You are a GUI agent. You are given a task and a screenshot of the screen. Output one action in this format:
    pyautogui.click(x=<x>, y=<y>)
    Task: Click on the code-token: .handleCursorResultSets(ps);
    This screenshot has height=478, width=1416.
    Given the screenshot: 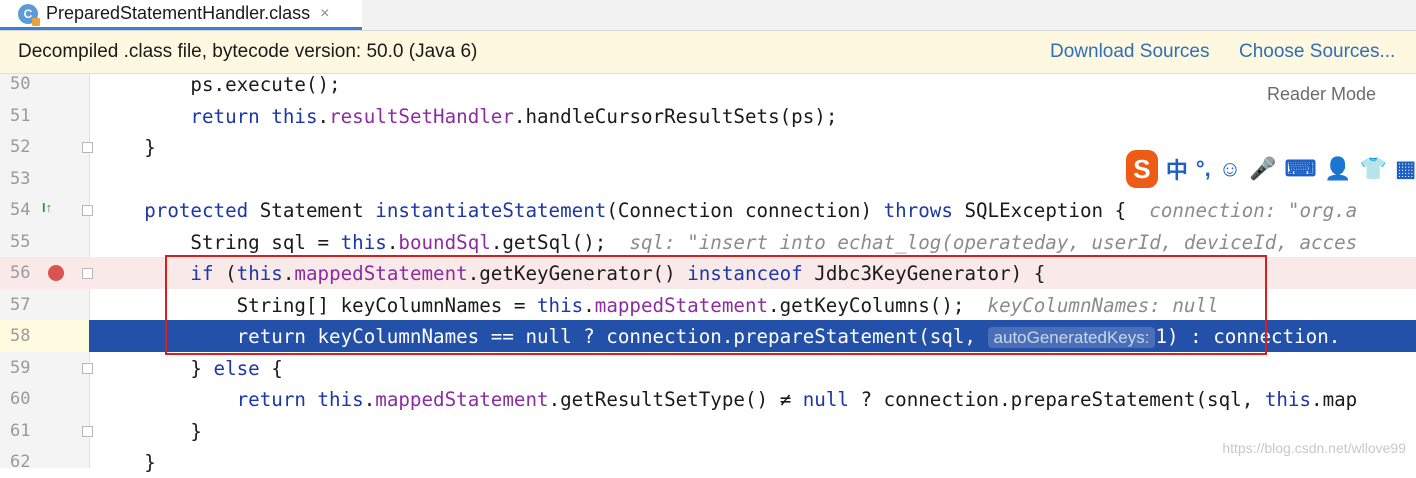 What is the action you would take?
    pyautogui.click(x=675, y=116)
    